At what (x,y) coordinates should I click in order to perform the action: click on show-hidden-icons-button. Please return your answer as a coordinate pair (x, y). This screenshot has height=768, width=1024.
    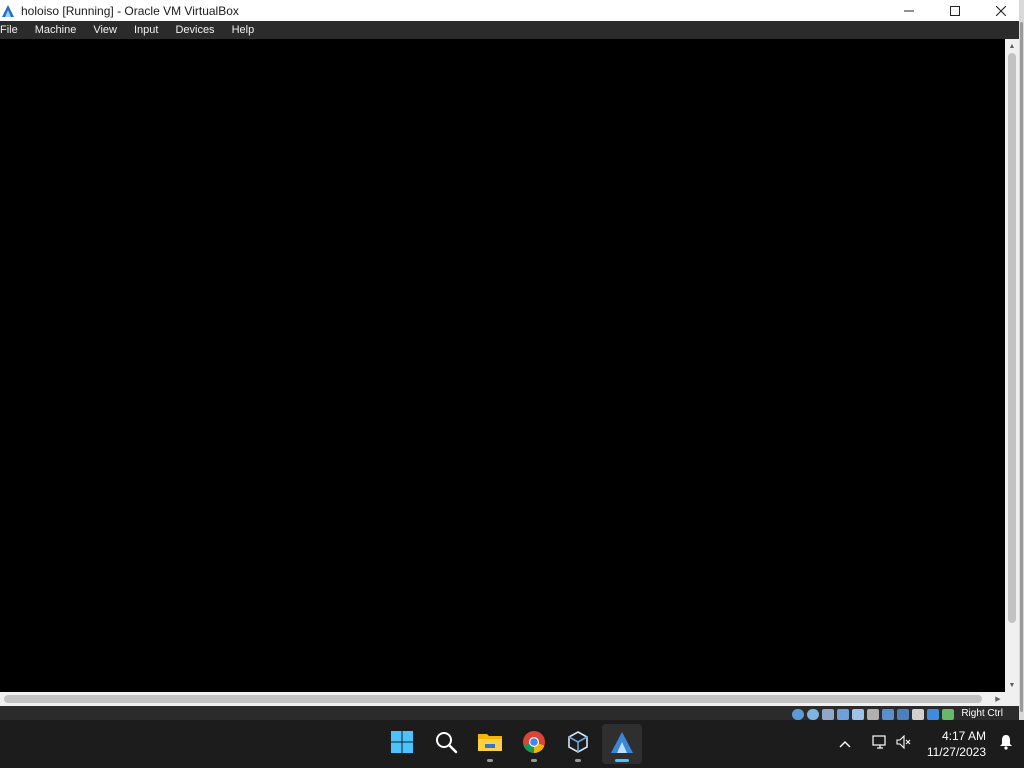
    Looking at the image, I should click on (845, 744).